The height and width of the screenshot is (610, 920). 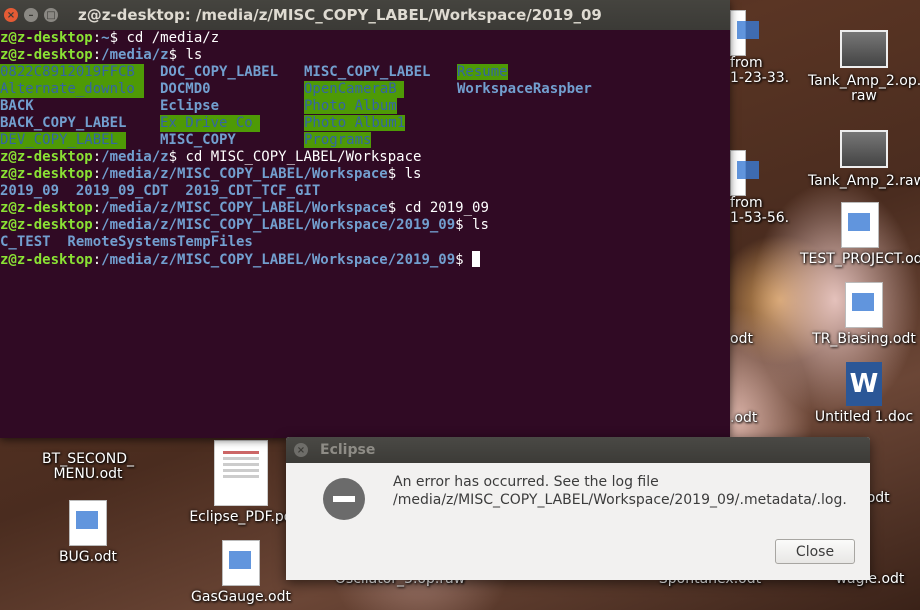 I want to click on word-doc-icon: W, so click(x=864, y=384).